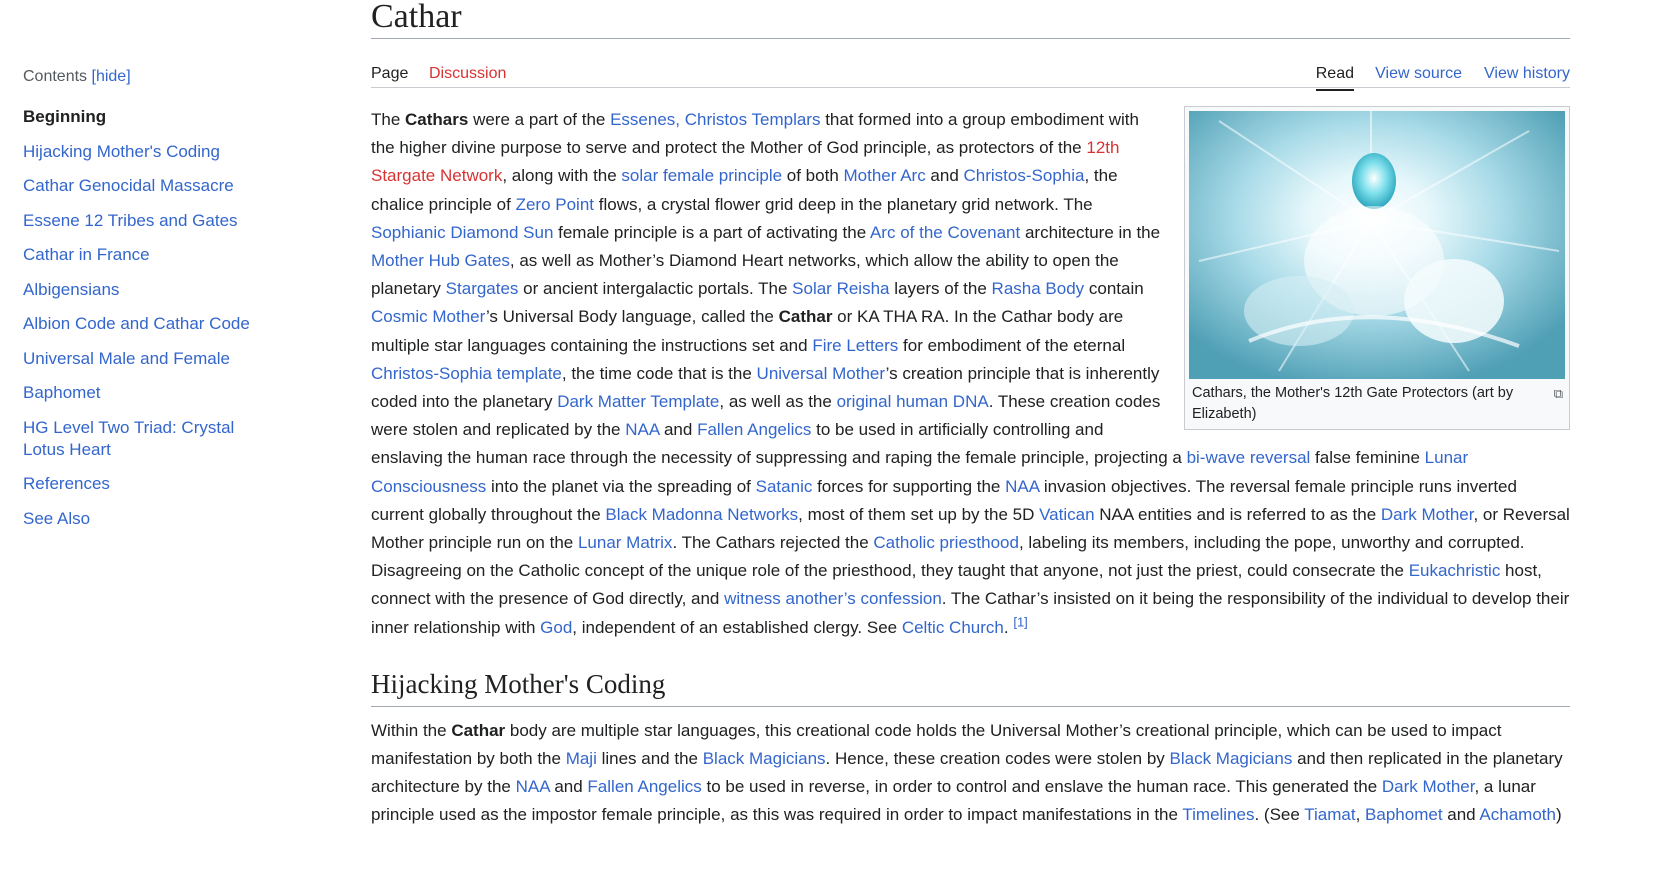  What do you see at coordinates (440, 260) in the screenshot?
I see `link-mother-hub-gates: Mother Hub Gates` at bounding box center [440, 260].